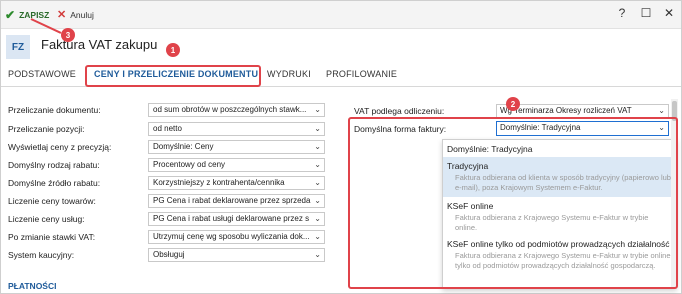 The height and width of the screenshot is (294, 682). Describe the element at coordinates (173, 76) in the screenshot. I see `annotation-highlight-tab` at that location.